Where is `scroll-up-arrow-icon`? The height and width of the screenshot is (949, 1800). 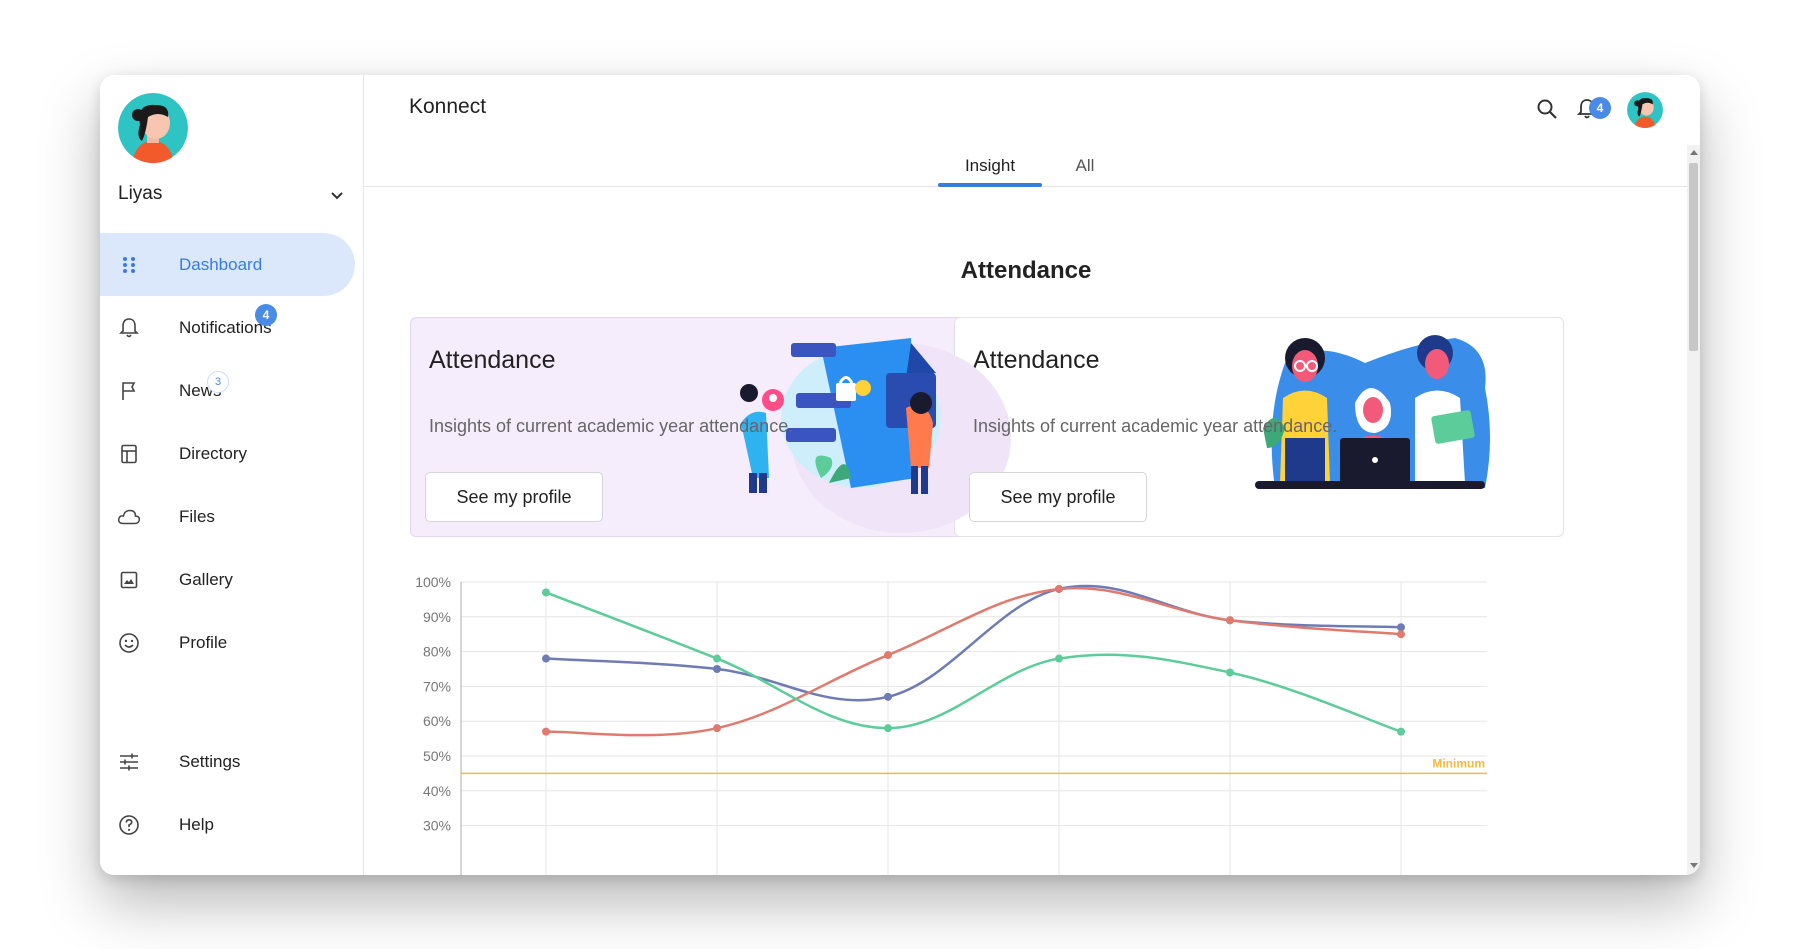 scroll-up-arrow-icon is located at coordinates (1694, 152).